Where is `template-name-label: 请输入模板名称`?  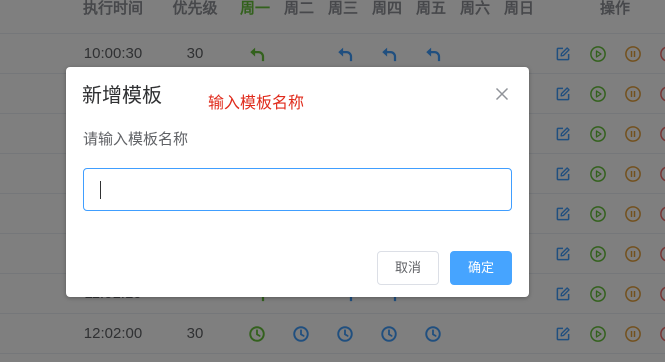 template-name-label: 请输入模板名称 is located at coordinates (136, 139).